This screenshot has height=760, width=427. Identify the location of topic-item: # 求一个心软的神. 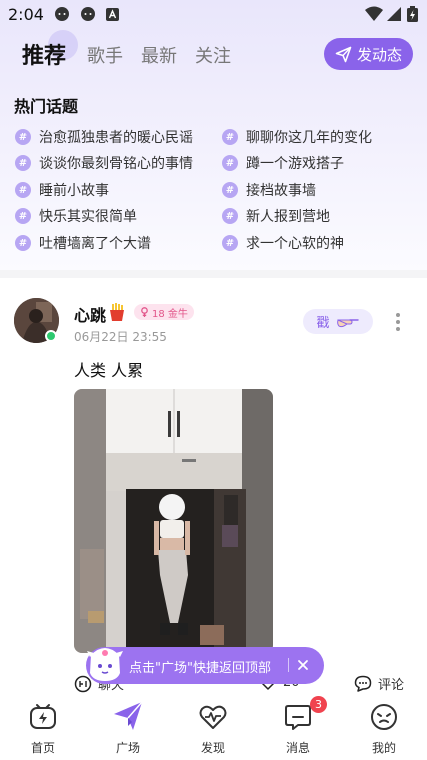
(283, 243).